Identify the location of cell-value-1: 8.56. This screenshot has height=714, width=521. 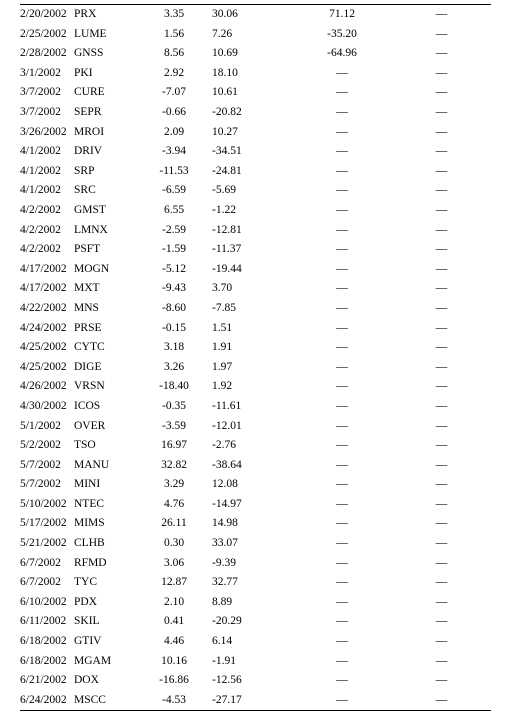
(174, 53).